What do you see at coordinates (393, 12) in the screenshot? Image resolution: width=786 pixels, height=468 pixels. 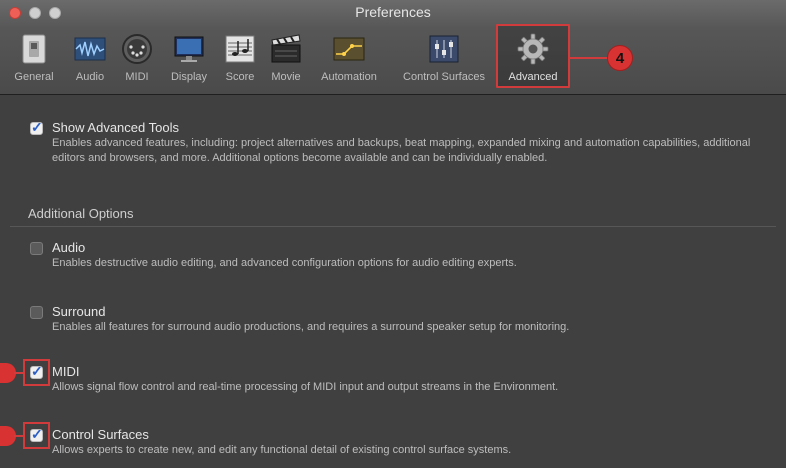 I see `window-title: Preferences` at bounding box center [393, 12].